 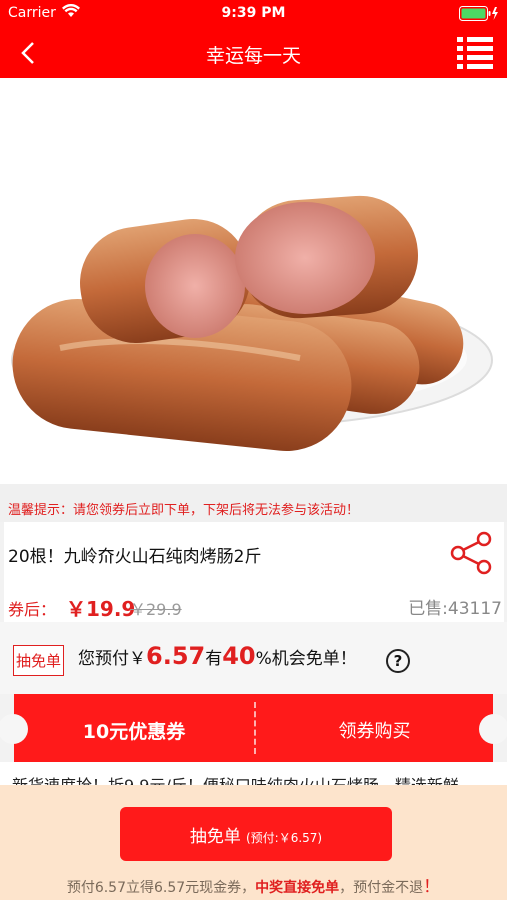 What do you see at coordinates (156, 609) in the screenshot?
I see `original-price: ￥29.9` at bounding box center [156, 609].